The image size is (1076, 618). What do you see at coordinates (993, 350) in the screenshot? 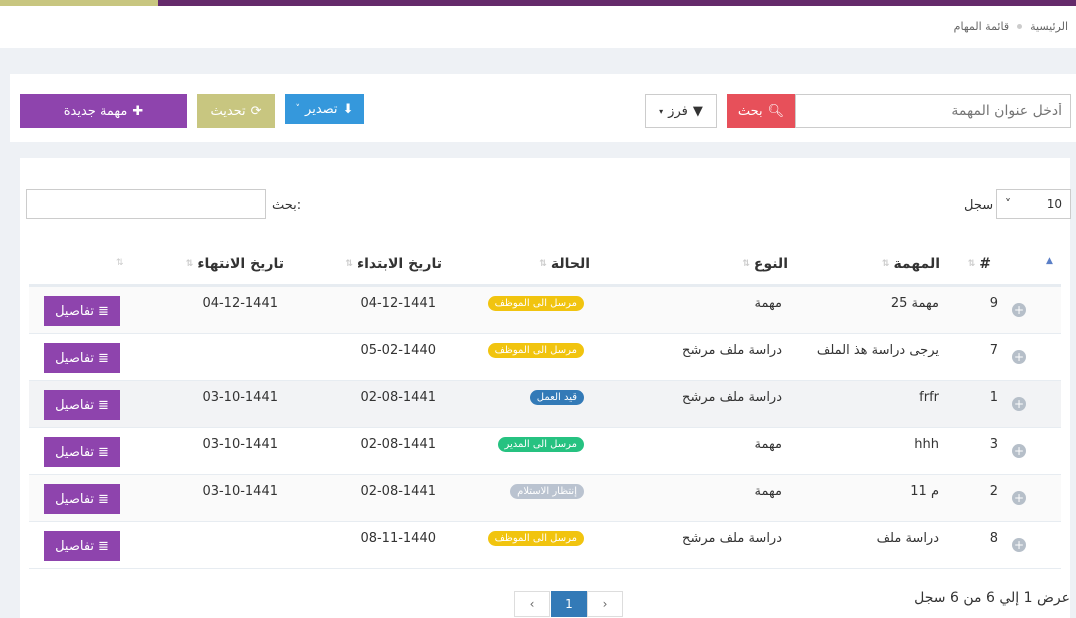
I see `cell-id: 7` at bounding box center [993, 350].